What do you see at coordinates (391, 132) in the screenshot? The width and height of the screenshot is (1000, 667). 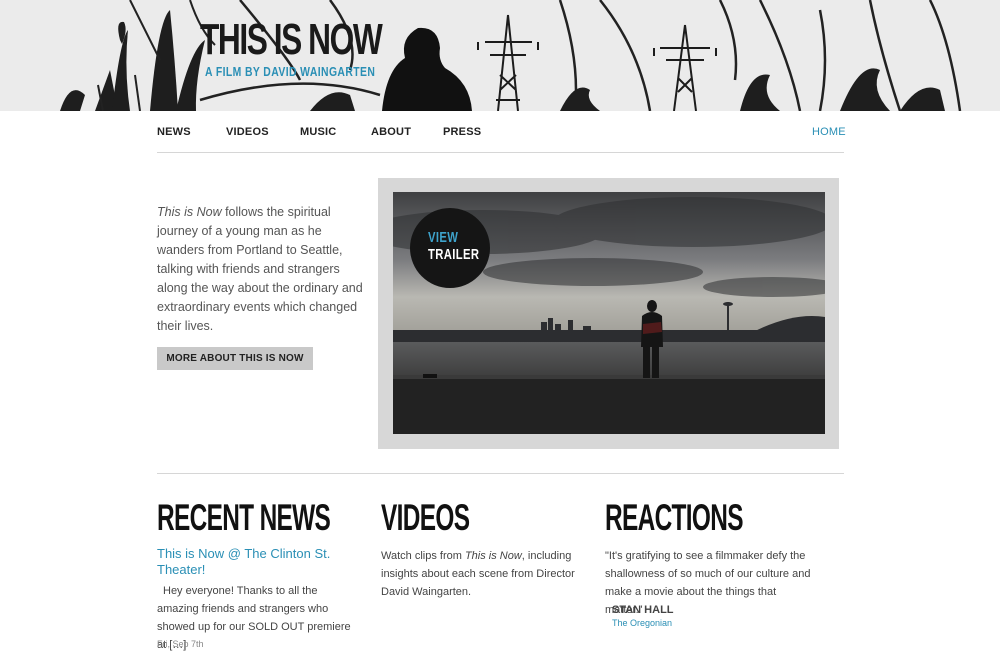 I see `nav-item-about: ABOUT` at bounding box center [391, 132].